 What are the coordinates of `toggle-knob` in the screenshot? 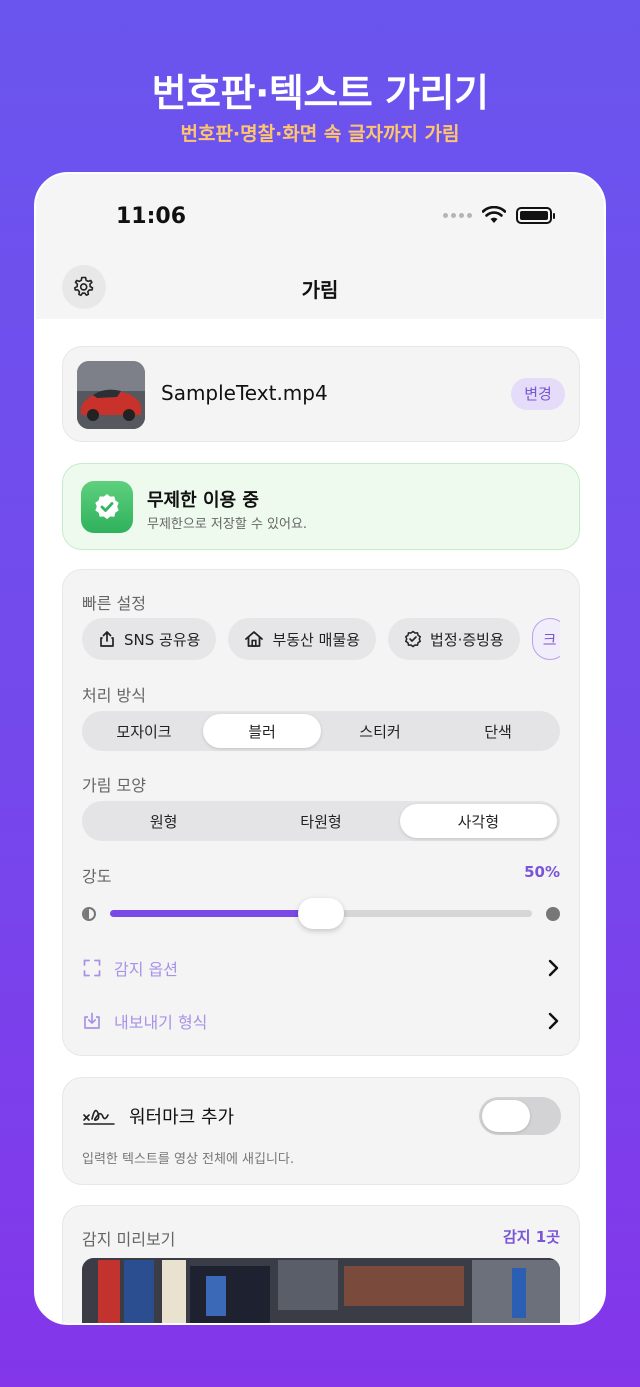 It's located at (506, 1116).